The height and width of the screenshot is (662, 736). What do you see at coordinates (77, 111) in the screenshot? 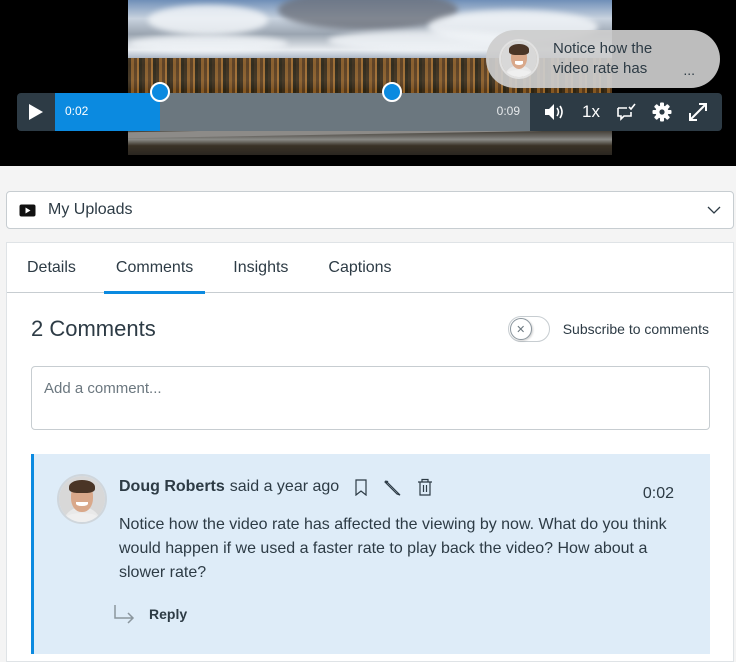
I see `current-time: 0:02` at bounding box center [77, 111].